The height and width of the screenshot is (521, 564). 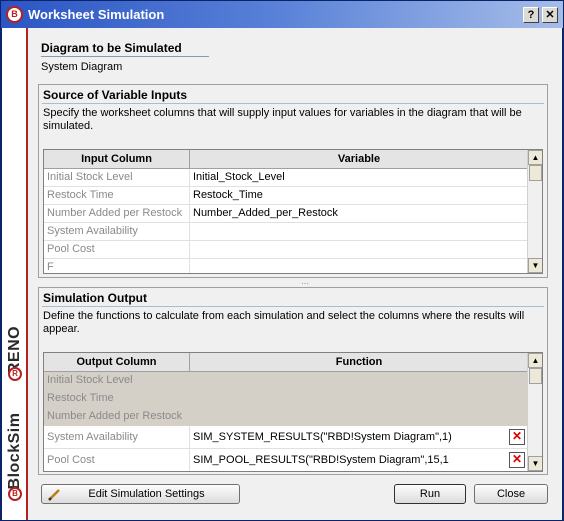 I want to click on table-row: Initial Stock Level Initial_Stock_Level, so click(x=286, y=178).